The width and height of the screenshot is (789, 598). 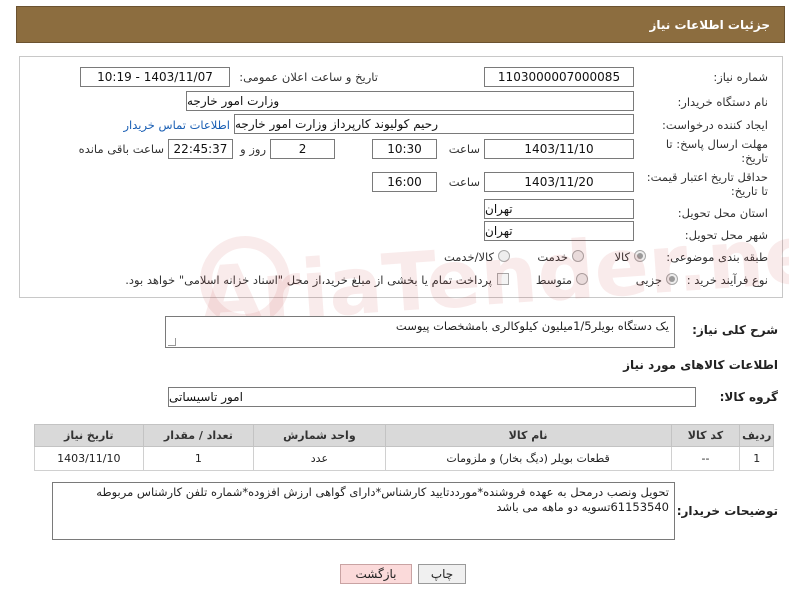 What do you see at coordinates (756, 458) in the screenshot?
I see `cell-row: 1` at bounding box center [756, 458].